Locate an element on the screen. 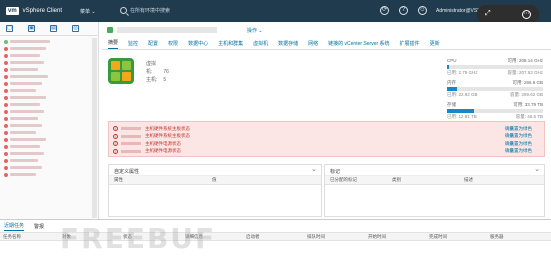  tab-extensions: 扩展插件 is located at coordinates (410, 44).